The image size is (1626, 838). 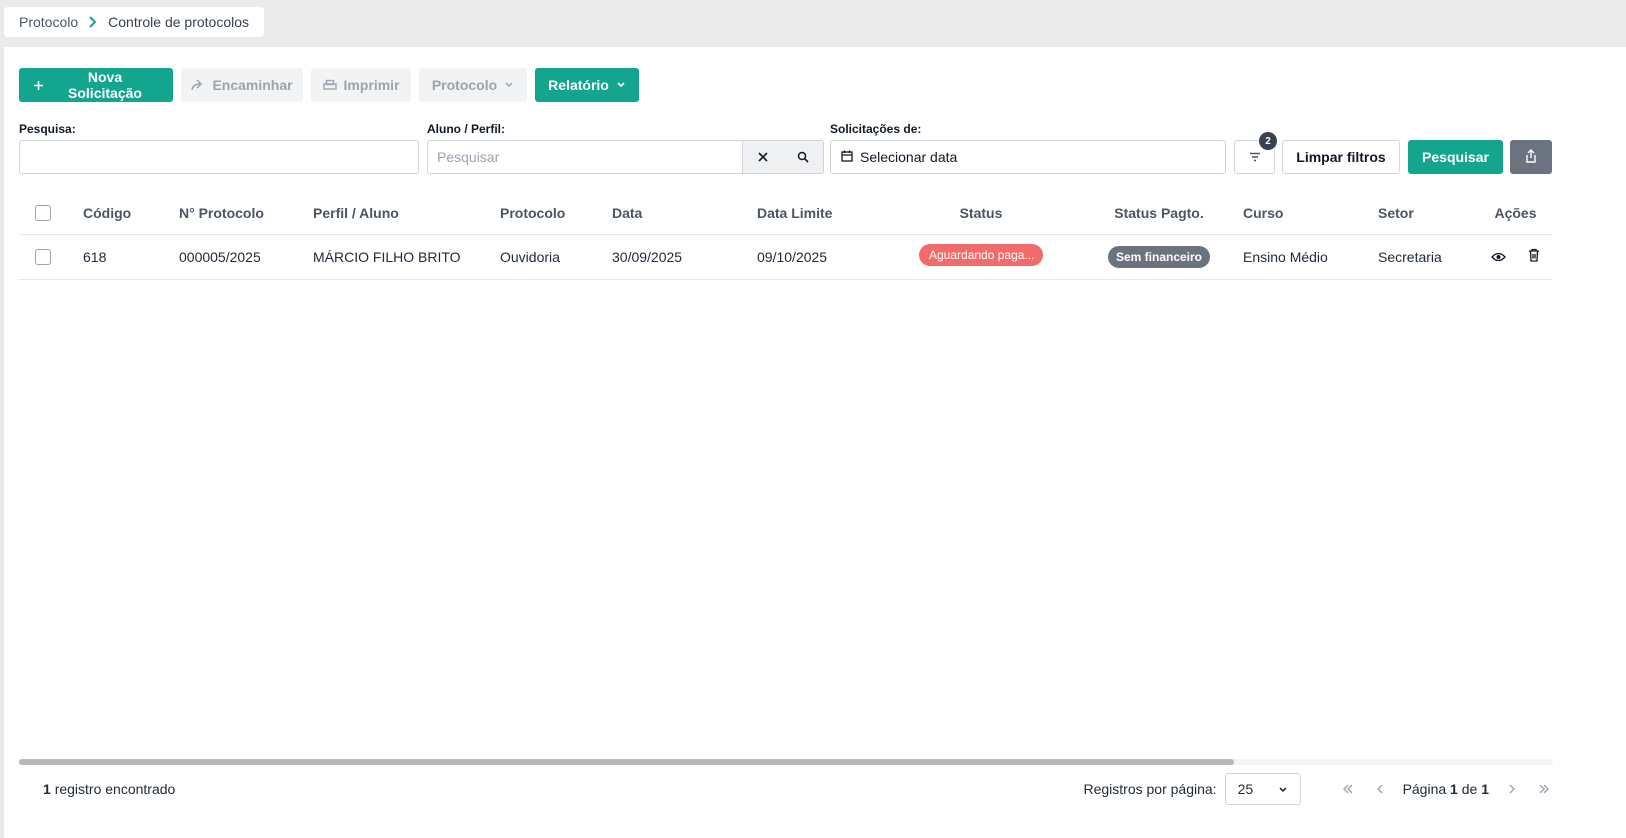 I want to click on row-select-cell, so click(x=51, y=257).